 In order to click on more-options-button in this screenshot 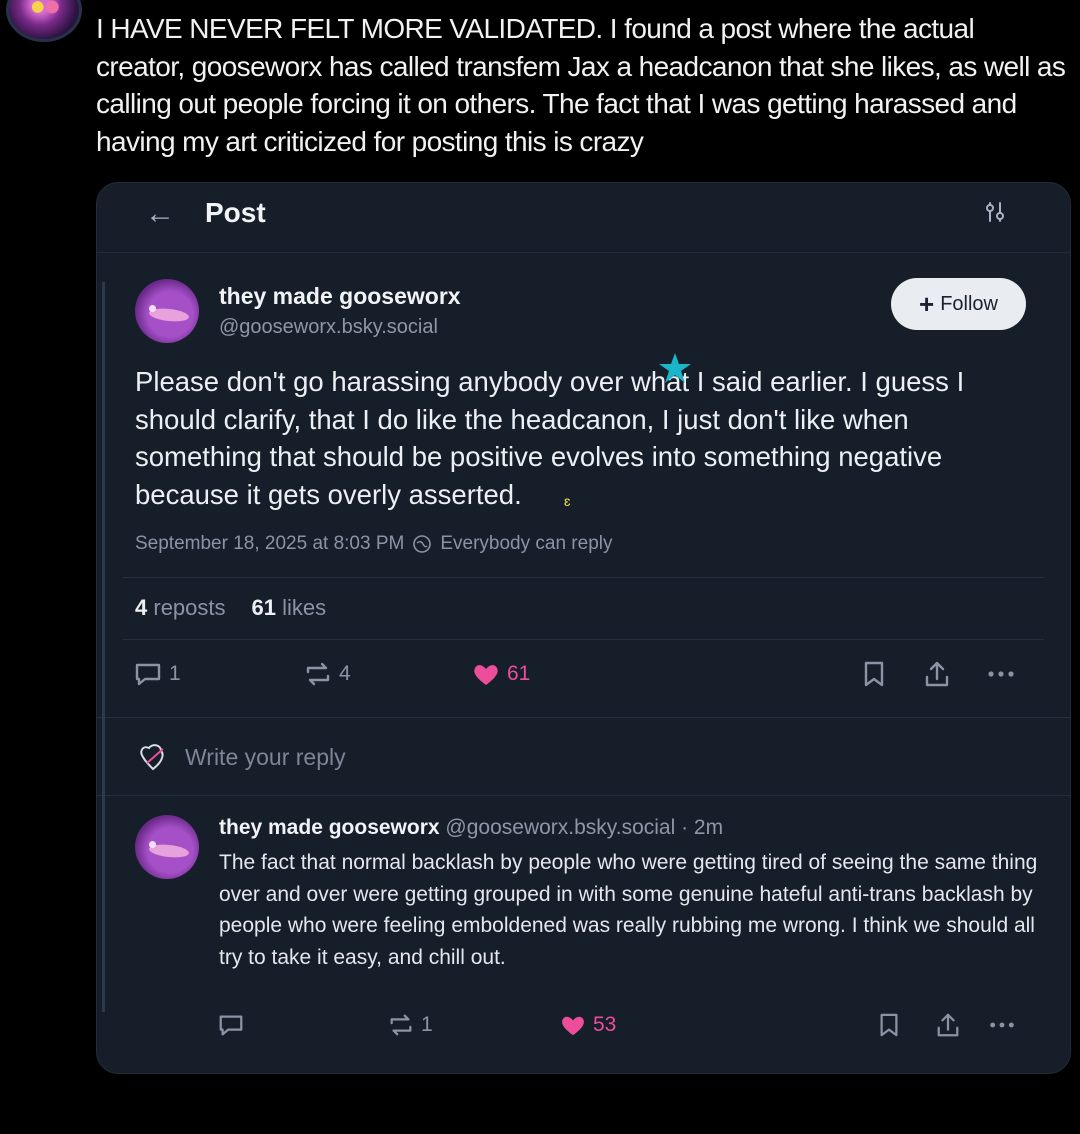, I will do `click(1001, 674)`.